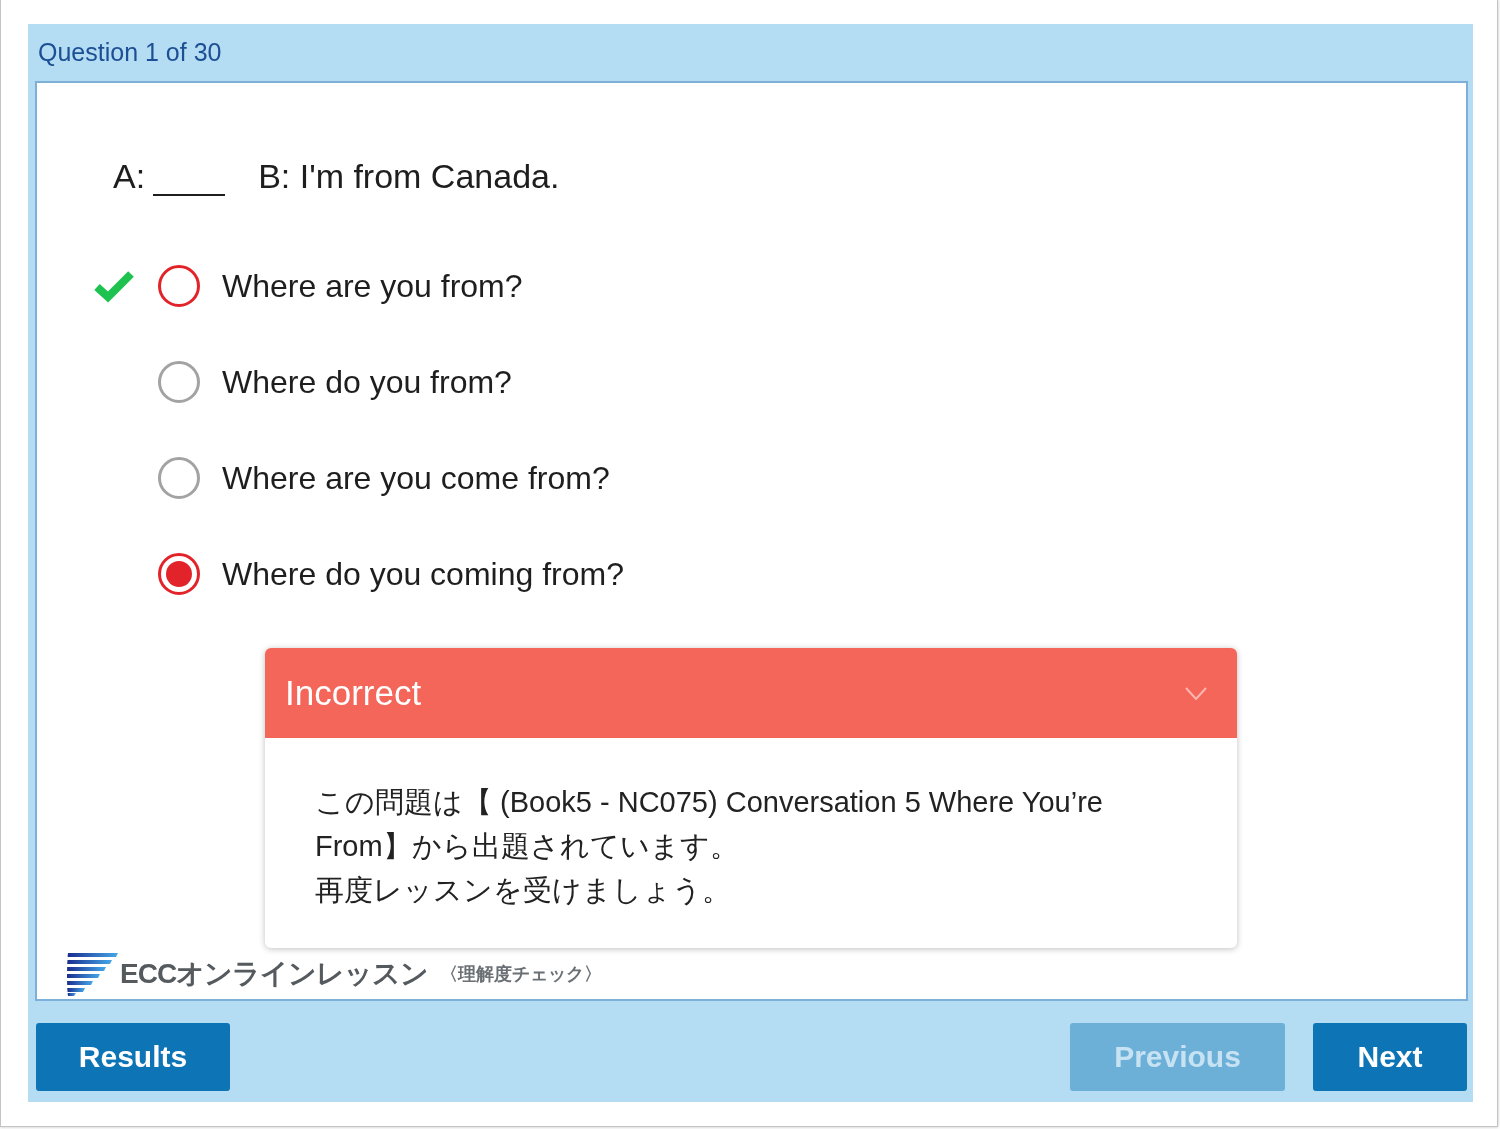  What do you see at coordinates (423, 574) in the screenshot?
I see `option-text: Where do you coming from?` at bounding box center [423, 574].